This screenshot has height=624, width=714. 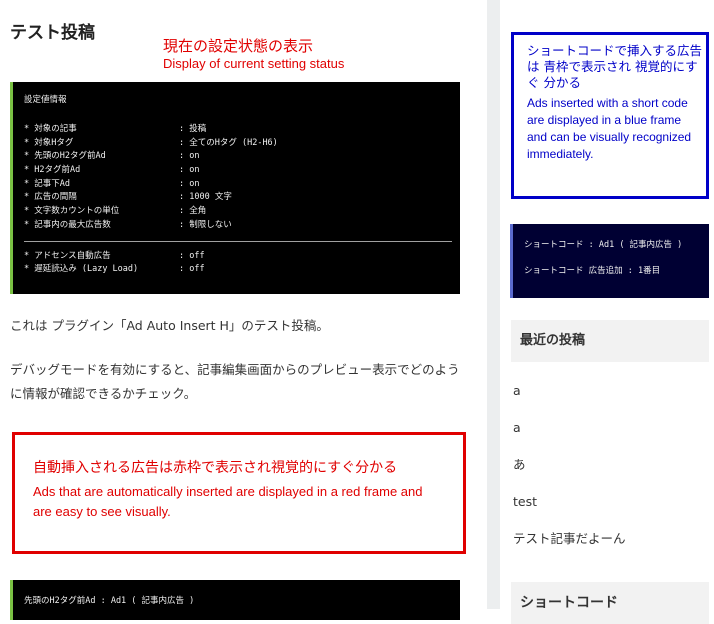 I want to click on recent-post-link: テスト記事だよーん, so click(x=610, y=538).